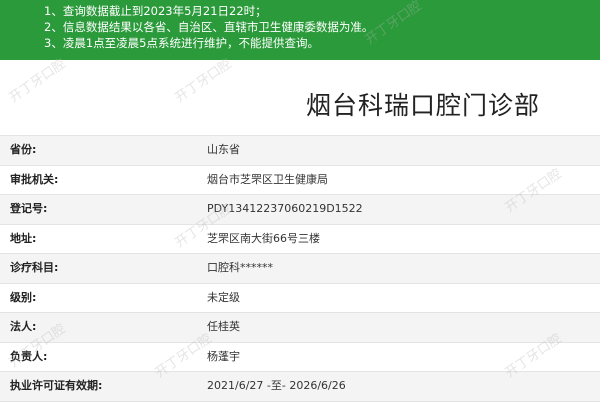 Image resolution: width=600 pixels, height=402 pixels. I want to click on row-label: 诊疗科目:, so click(34, 267).